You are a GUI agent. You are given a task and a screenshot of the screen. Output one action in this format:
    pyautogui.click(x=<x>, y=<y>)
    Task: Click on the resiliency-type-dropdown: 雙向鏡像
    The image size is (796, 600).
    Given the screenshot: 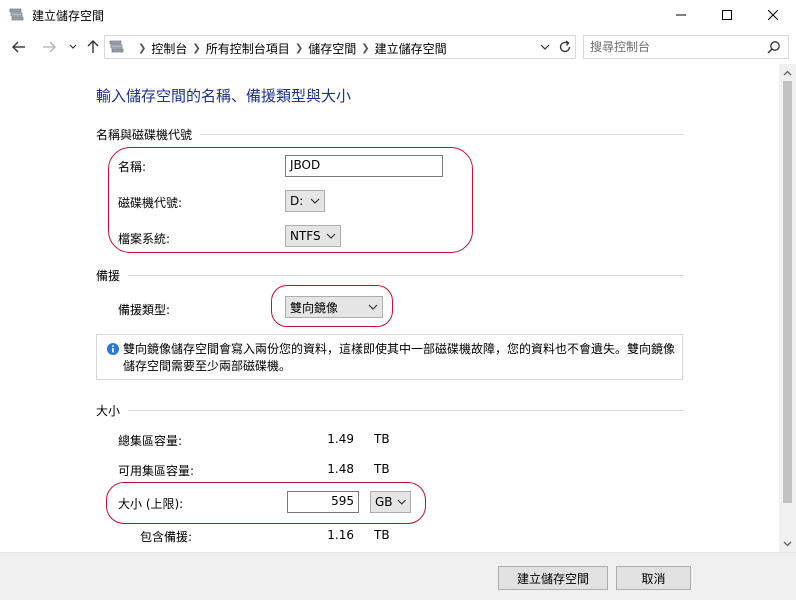 What is the action you would take?
    pyautogui.click(x=334, y=307)
    